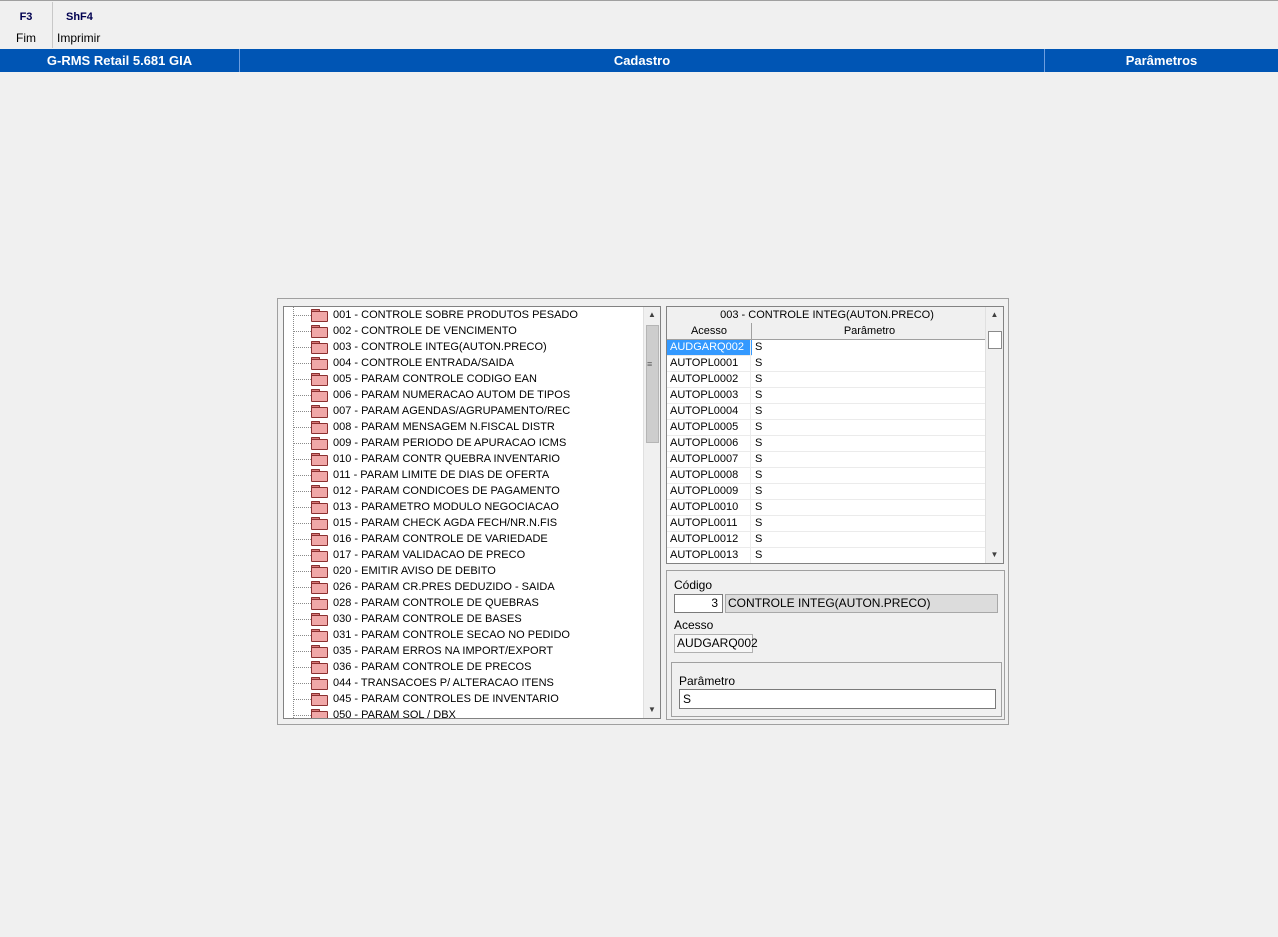 The width and height of the screenshot is (1278, 937). I want to click on tree-item-label: 003 - CONTROLE INTEG(AUTON.PRECO), so click(440, 347).